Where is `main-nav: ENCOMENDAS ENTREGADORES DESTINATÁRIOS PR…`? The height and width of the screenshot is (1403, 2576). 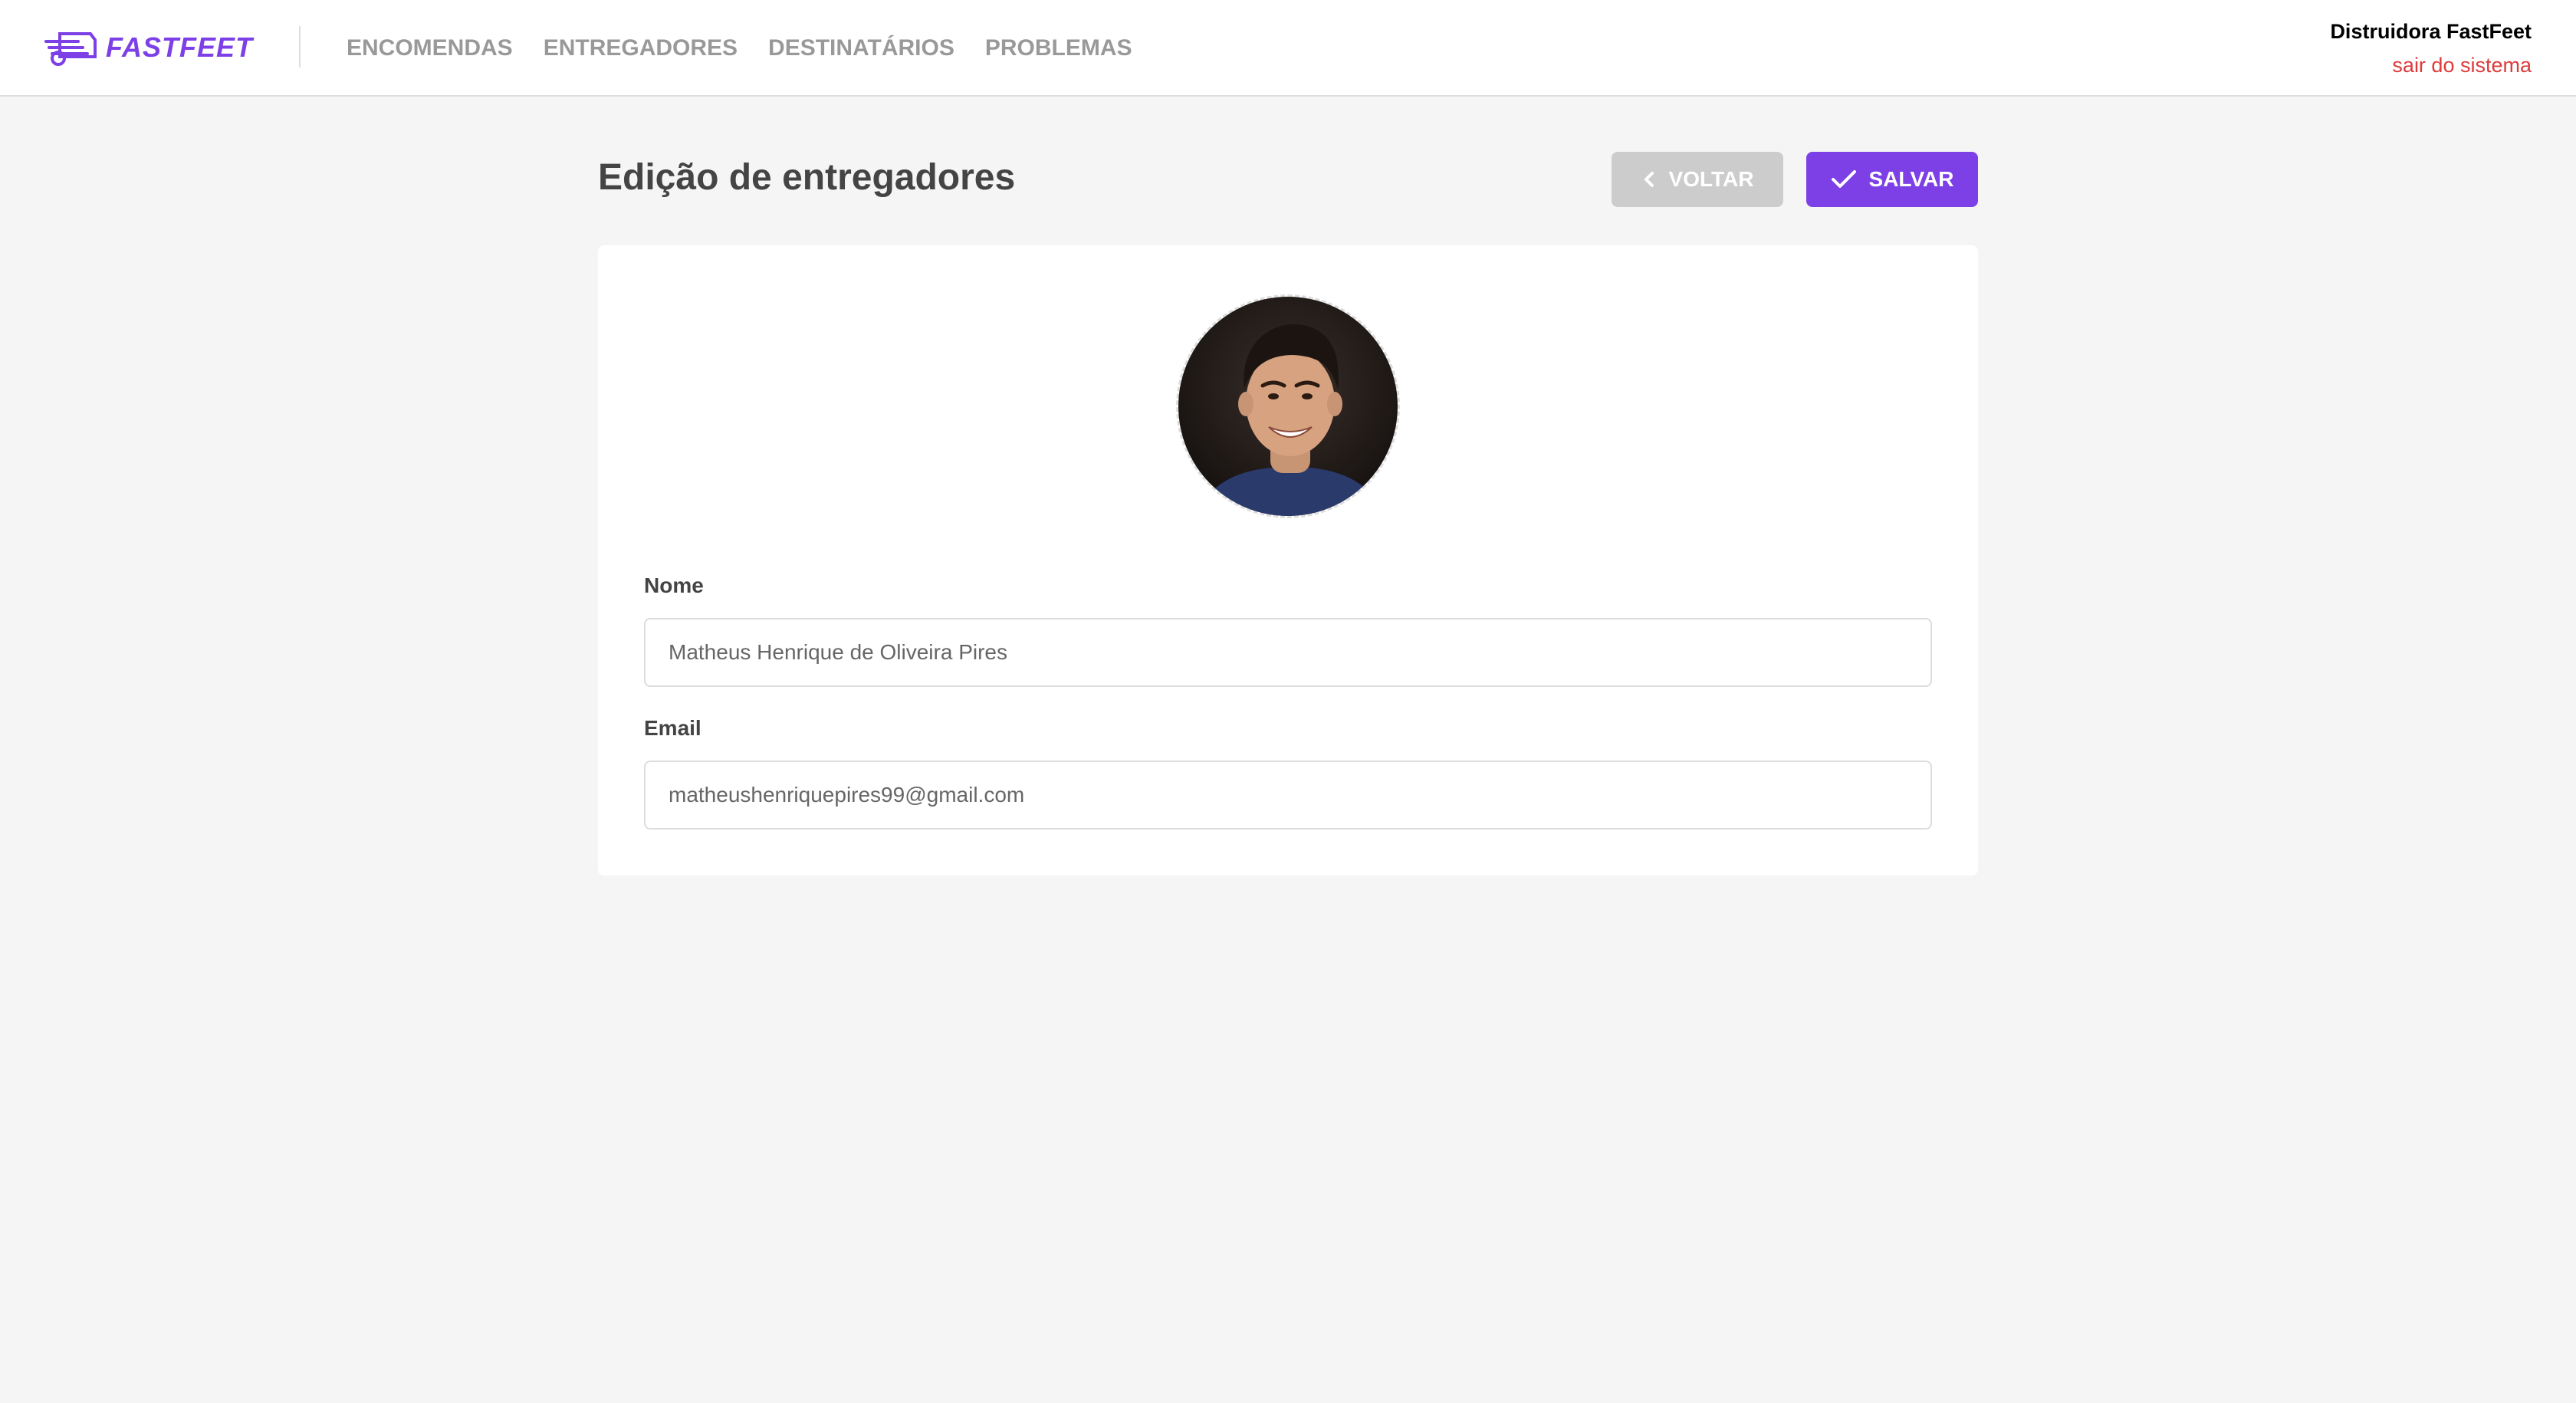
main-nav: ENCOMENDAS ENTREGADORES DESTINATÁRIOS PR… is located at coordinates (740, 48).